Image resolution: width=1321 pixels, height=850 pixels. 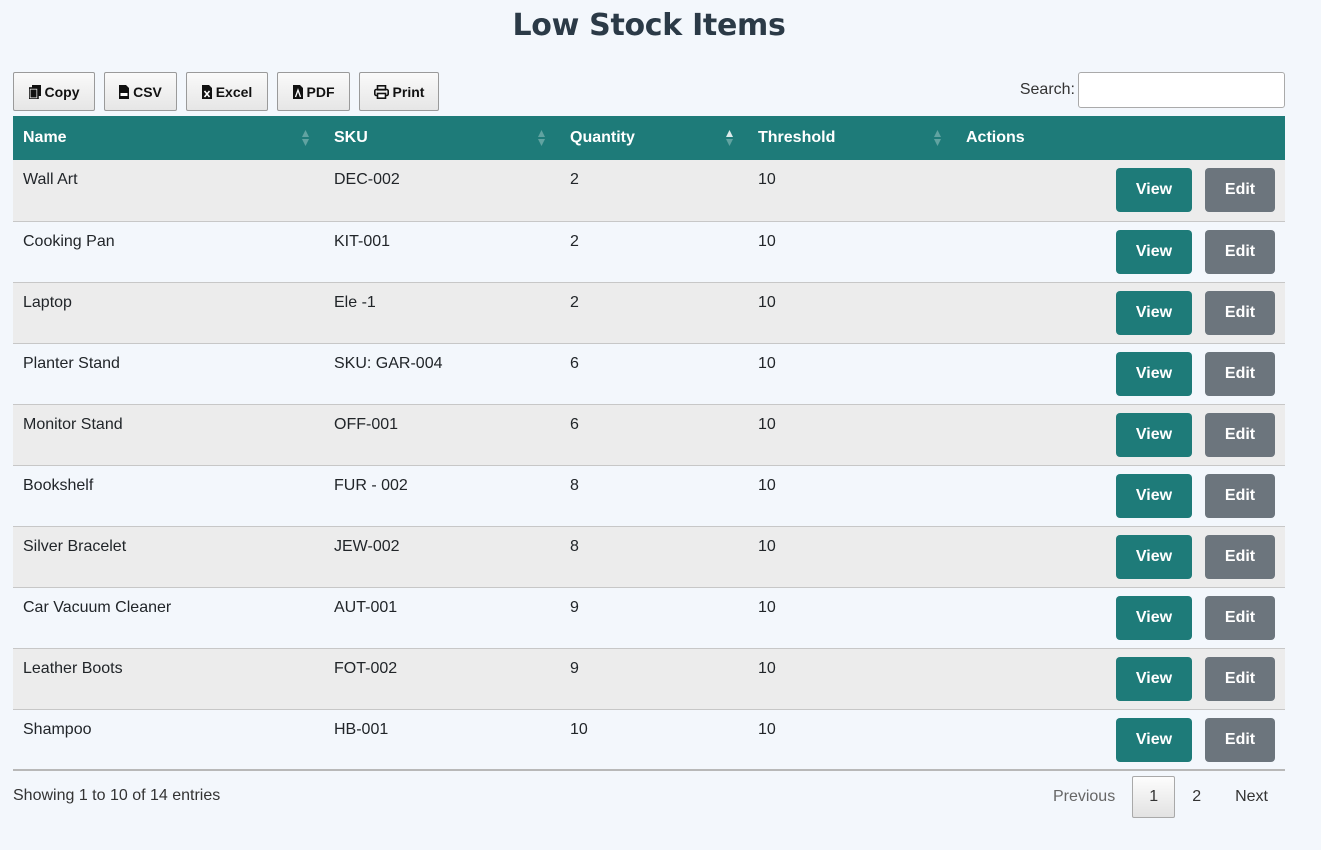 What do you see at coordinates (355, 302) in the screenshot?
I see `cell-sku: Ele -1` at bounding box center [355, 302].